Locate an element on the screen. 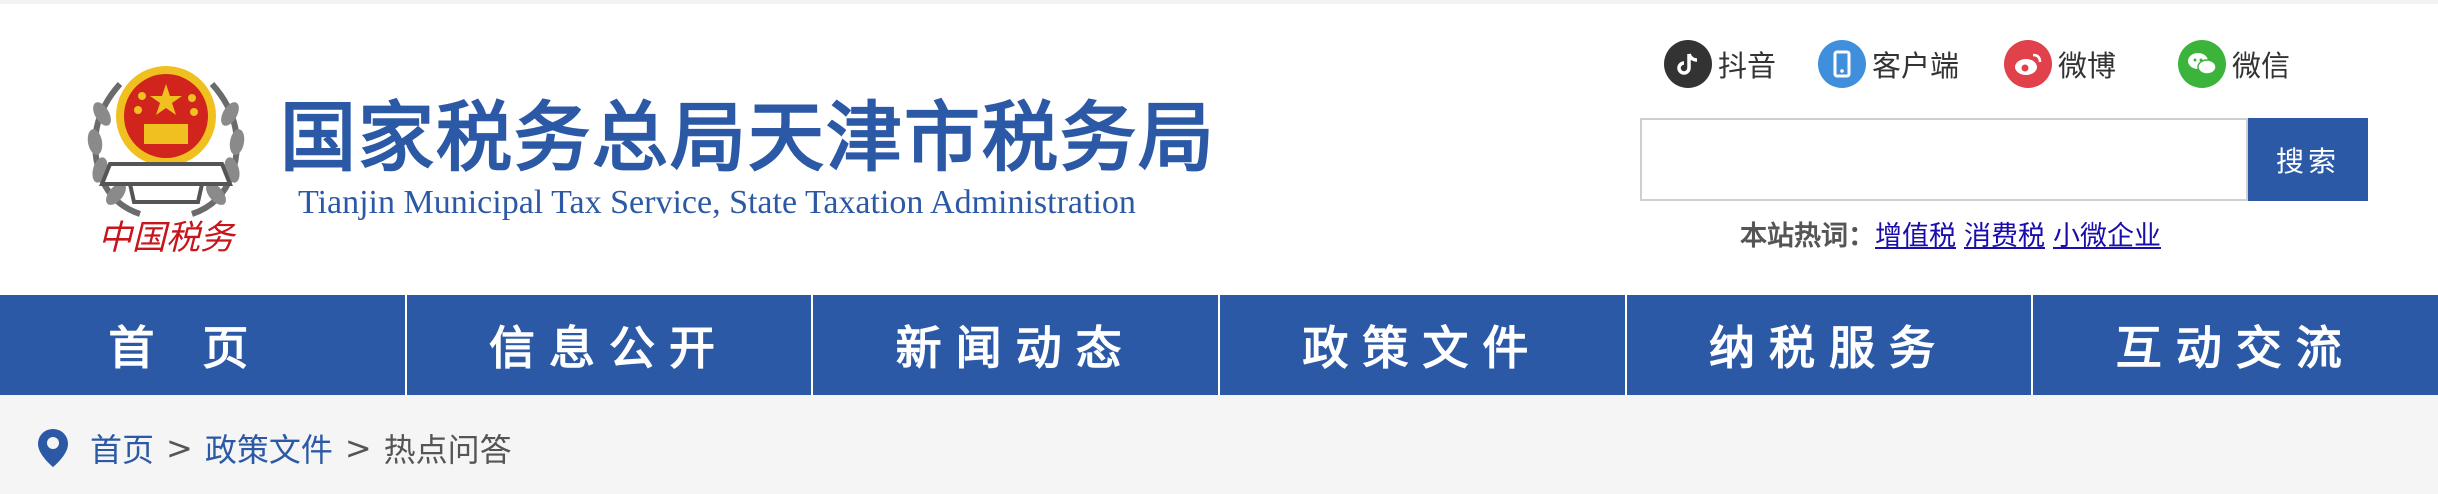 The height and width of the screenshot is (494, 2438). social-link-weibo: 微博 is located at coordinates (2060, 64).